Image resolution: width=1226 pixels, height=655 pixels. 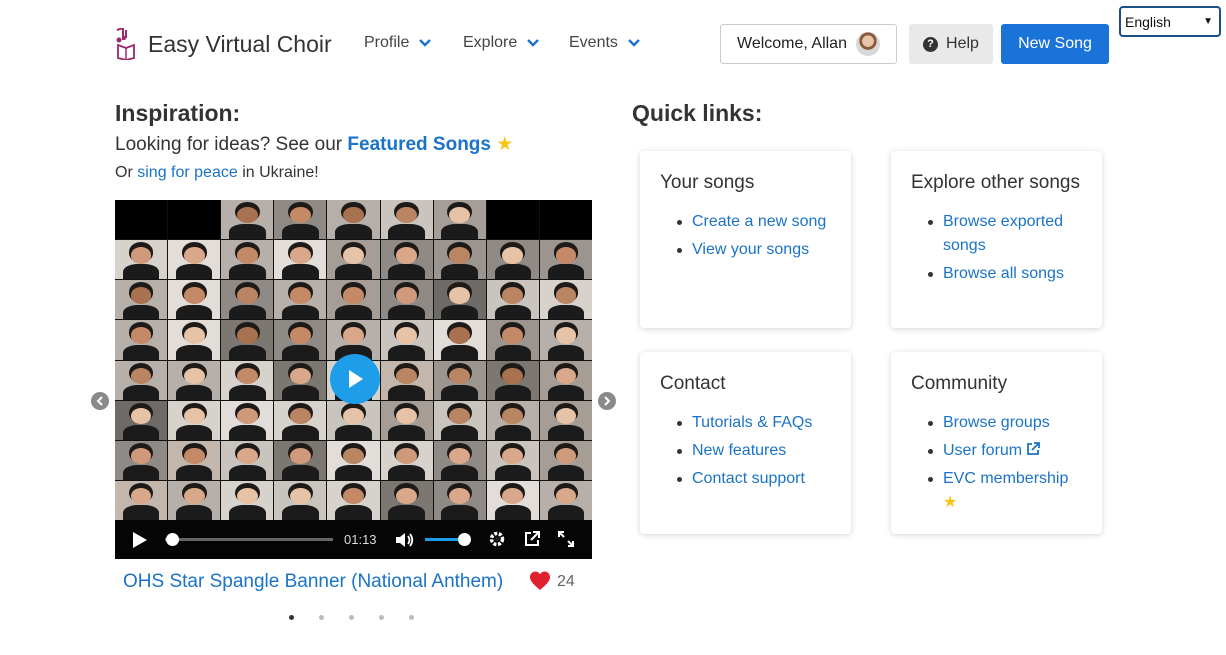 What do you see at coordinates (419, 144) in the screenshot?
I see `featured-songs-link: Featured Songs` at bounding box center [419, 144].